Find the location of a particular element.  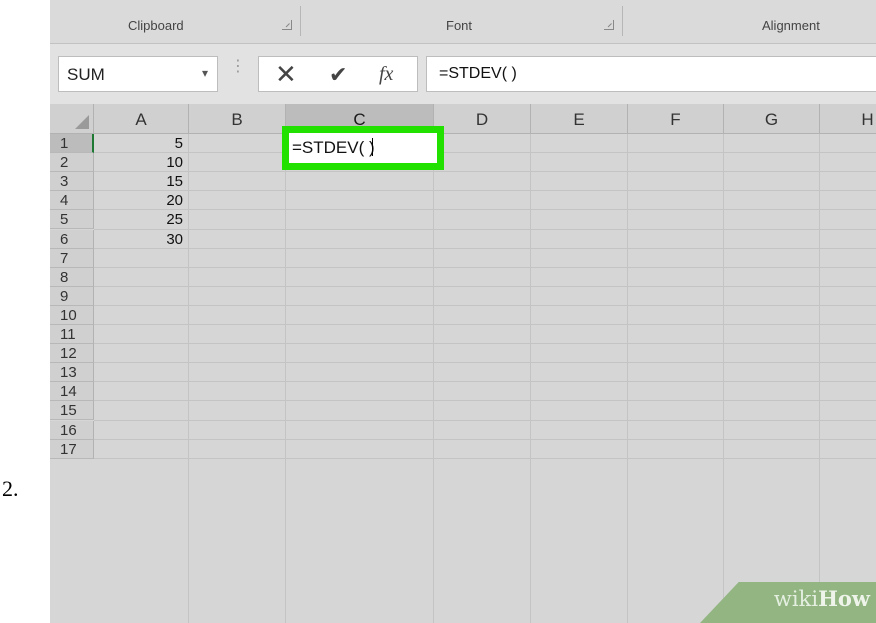

vertical-dots-icon: ⋮ is located at coordinates (238, 66).